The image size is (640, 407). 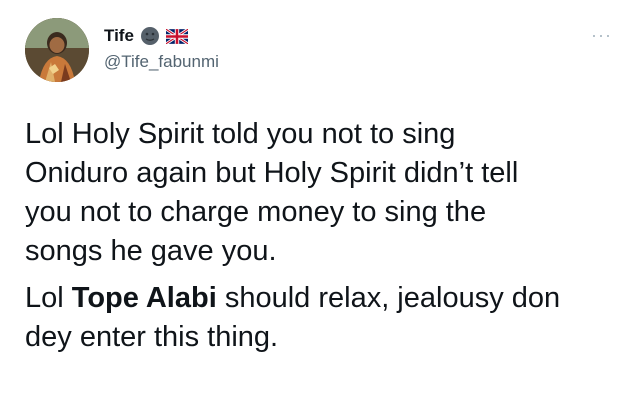 What do you see at coordinates (150, 36) in the screenshot?
I see `dark-emoji-icon` at bounding box center [150, 36].